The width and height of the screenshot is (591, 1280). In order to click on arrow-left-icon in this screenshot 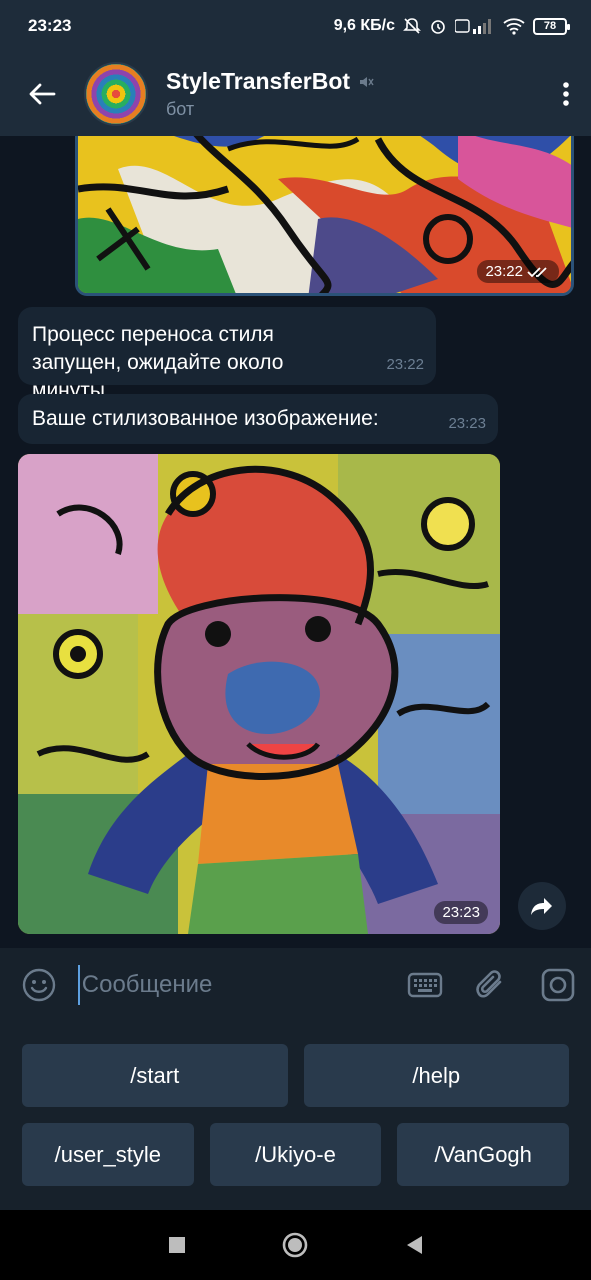, I will do `click(42, 94)`.